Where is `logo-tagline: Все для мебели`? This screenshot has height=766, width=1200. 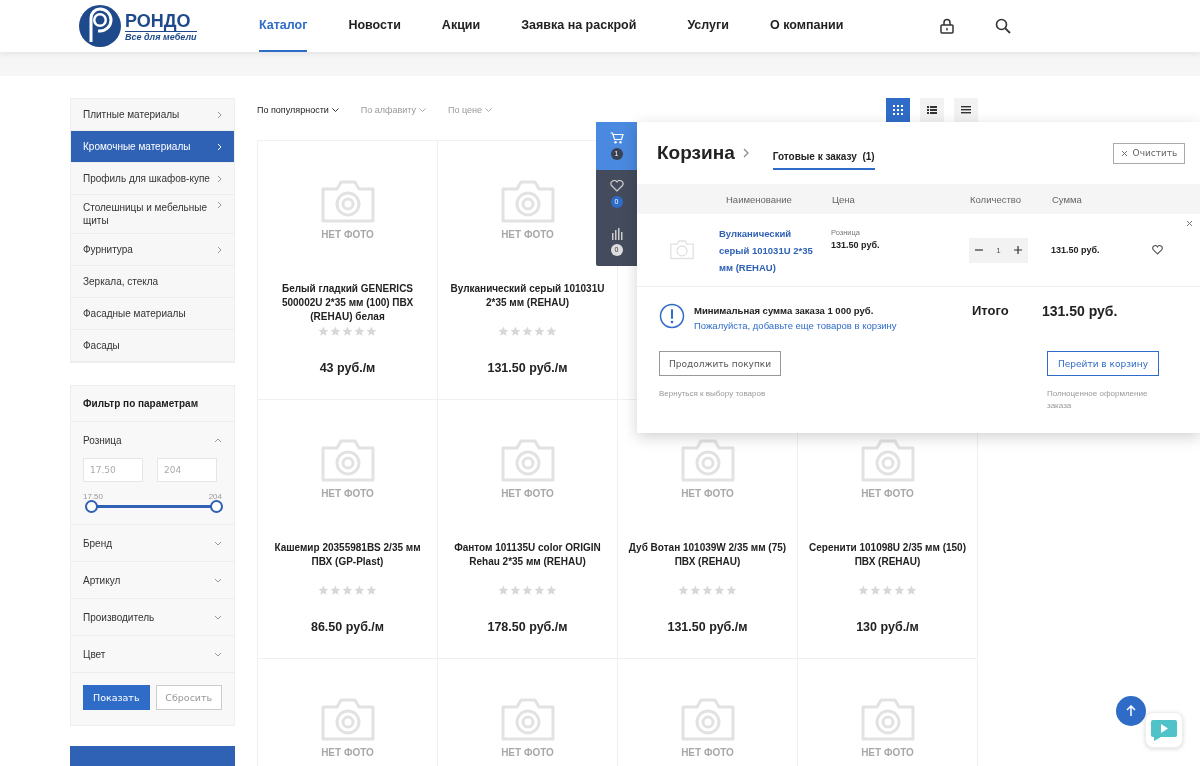 logo-tagline: Все для мебели is located at coordinates (161, 36).